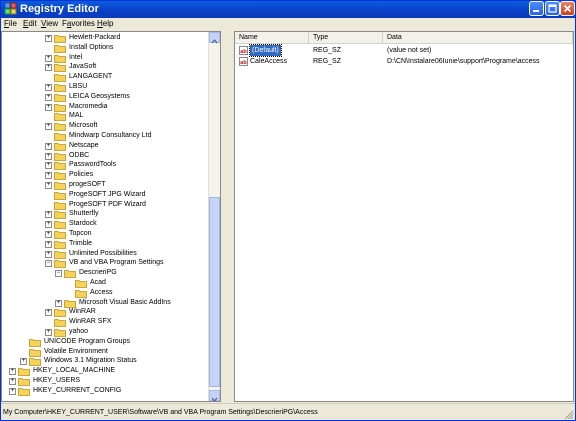 Image resolution: width=576 pixels, height=421 pixels. I want to click on tree-item-label: Topcon, so click(80, 233).